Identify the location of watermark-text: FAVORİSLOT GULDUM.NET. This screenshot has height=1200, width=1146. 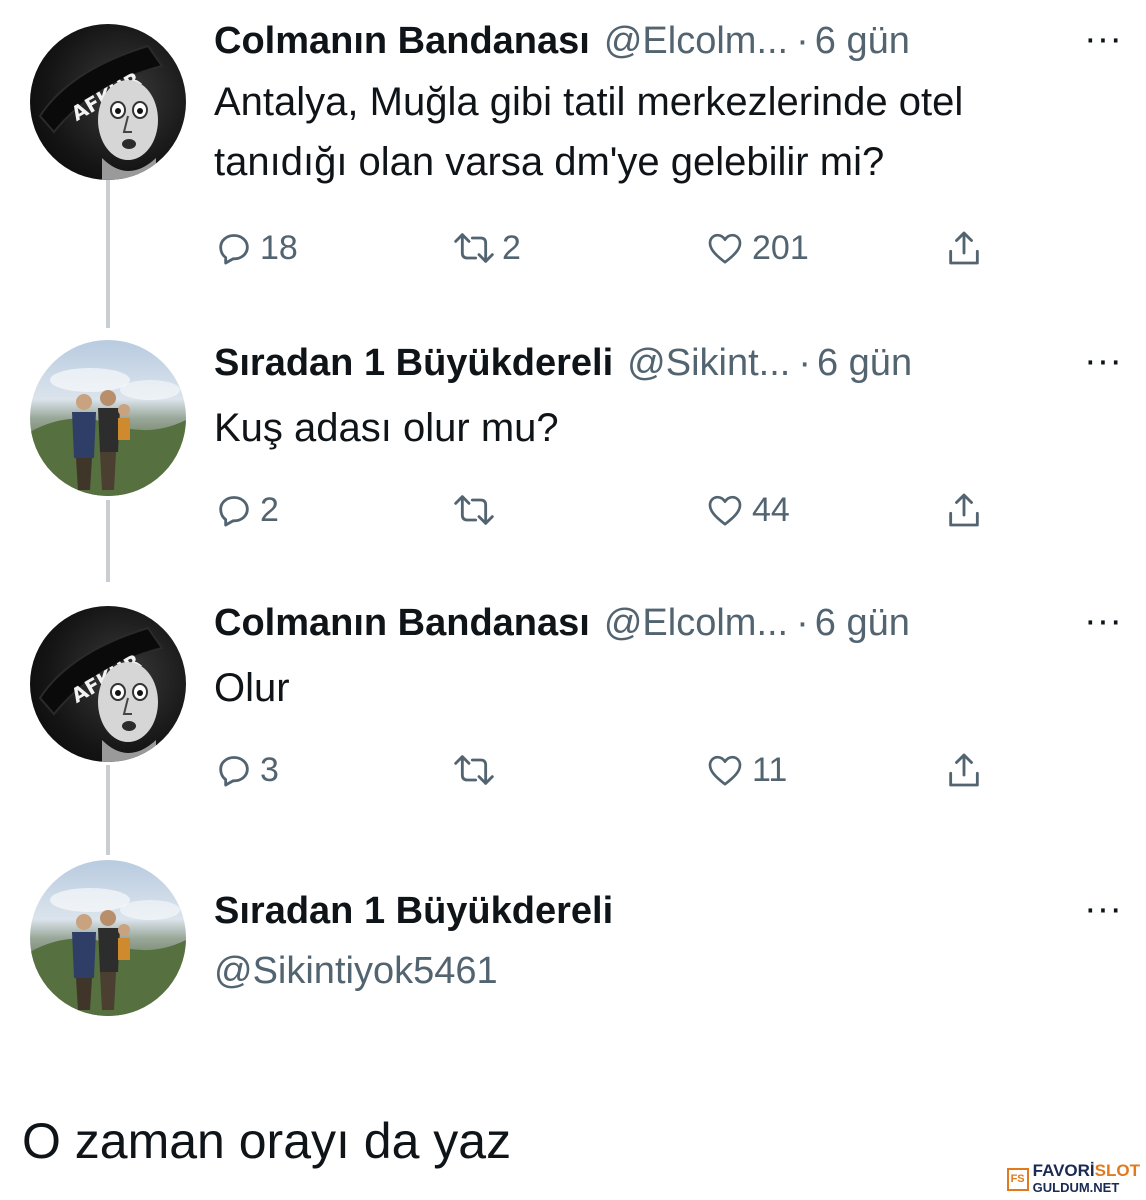
(1086, 1179).